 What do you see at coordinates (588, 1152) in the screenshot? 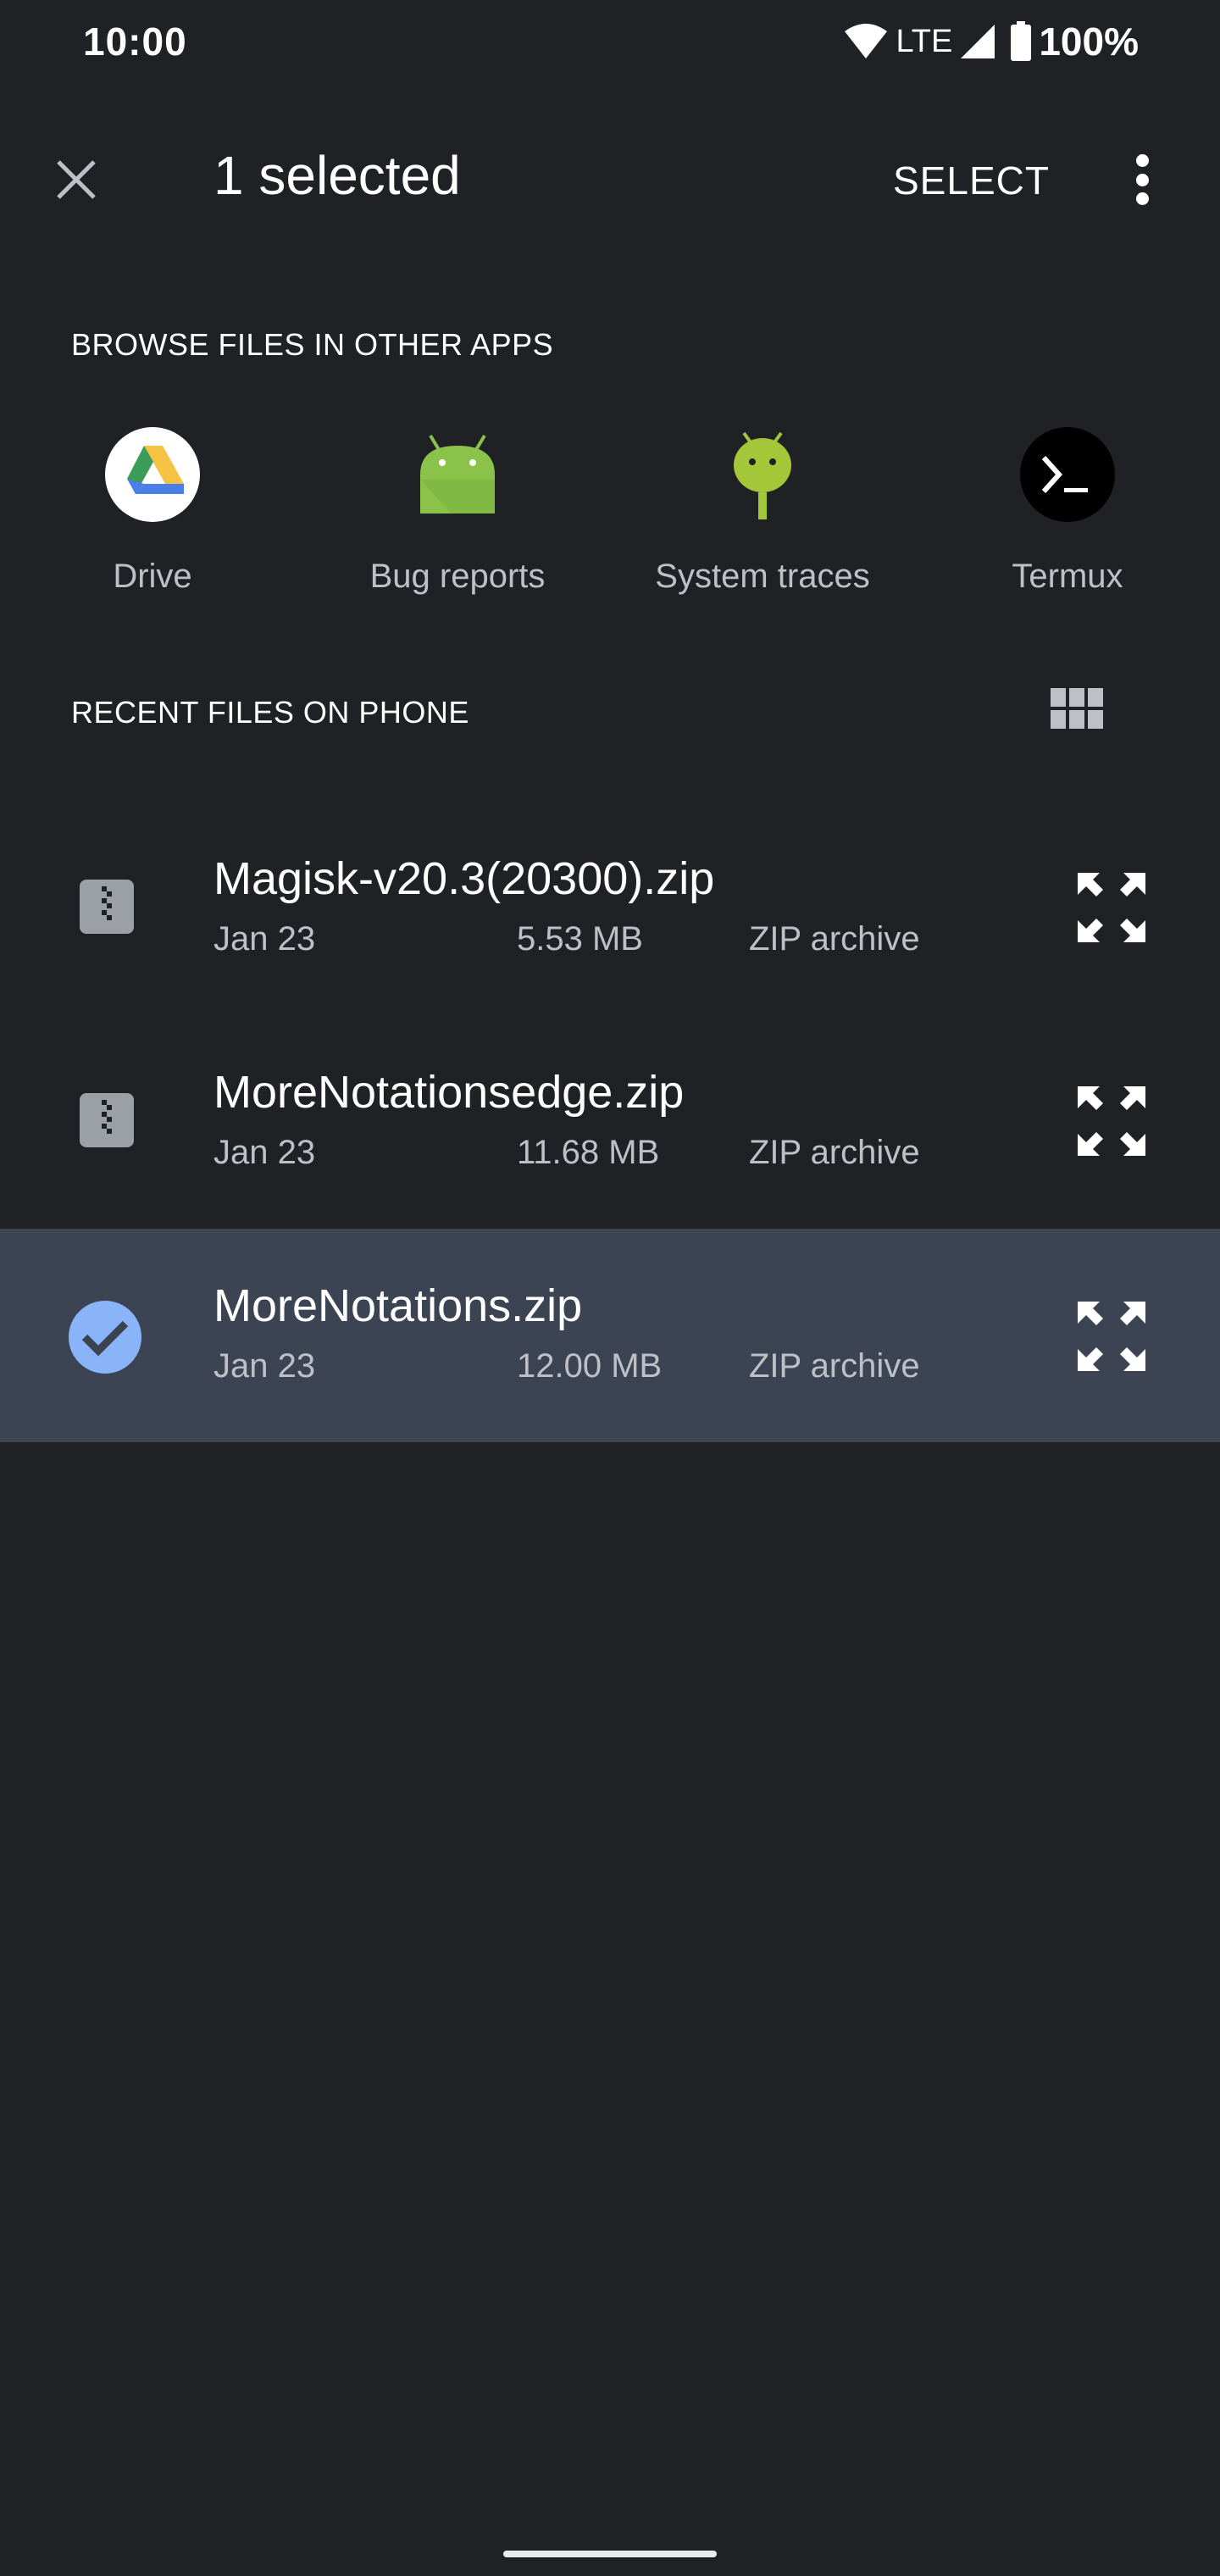
I see `file-size: 11.68 MB` at bounding box center [588, 1152].